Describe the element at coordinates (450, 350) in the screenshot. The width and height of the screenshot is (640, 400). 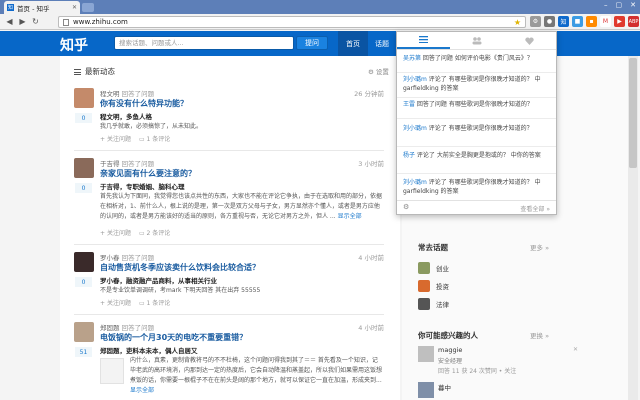
I see `person-name: maggie` at that location.